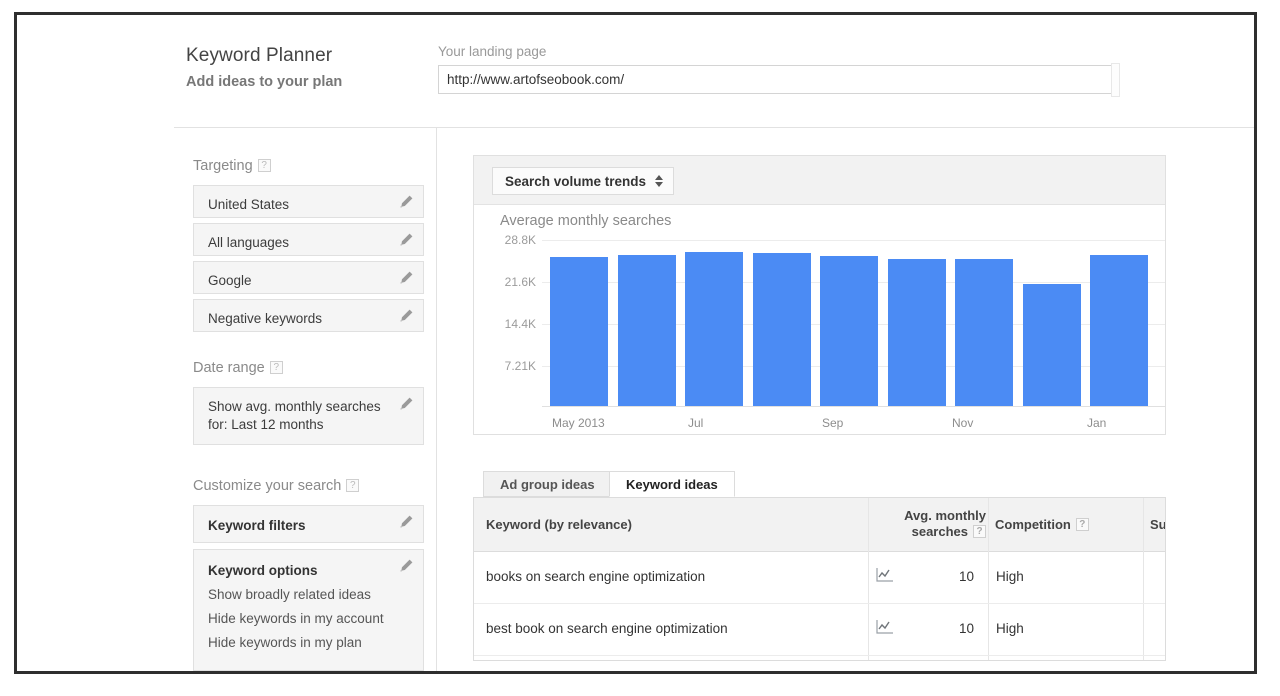 This screenshot has height=696, width=1280. What do you see at coordinates (520, 240) in the screenshot?
I see `y-axis-tick-label: 28.8K` at bounding box center [520, 240].